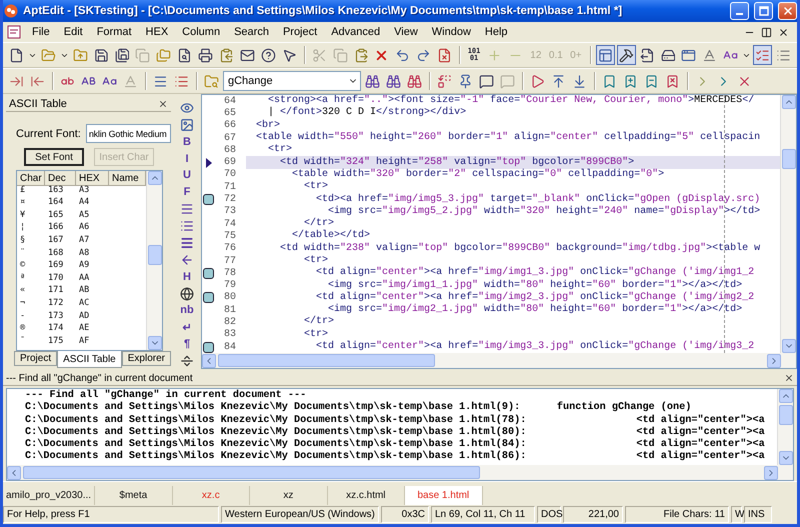  What do you see at coordinates (187, 209) in the screenshot?
I see `align-center-icon` at bounding box center [187, 209].